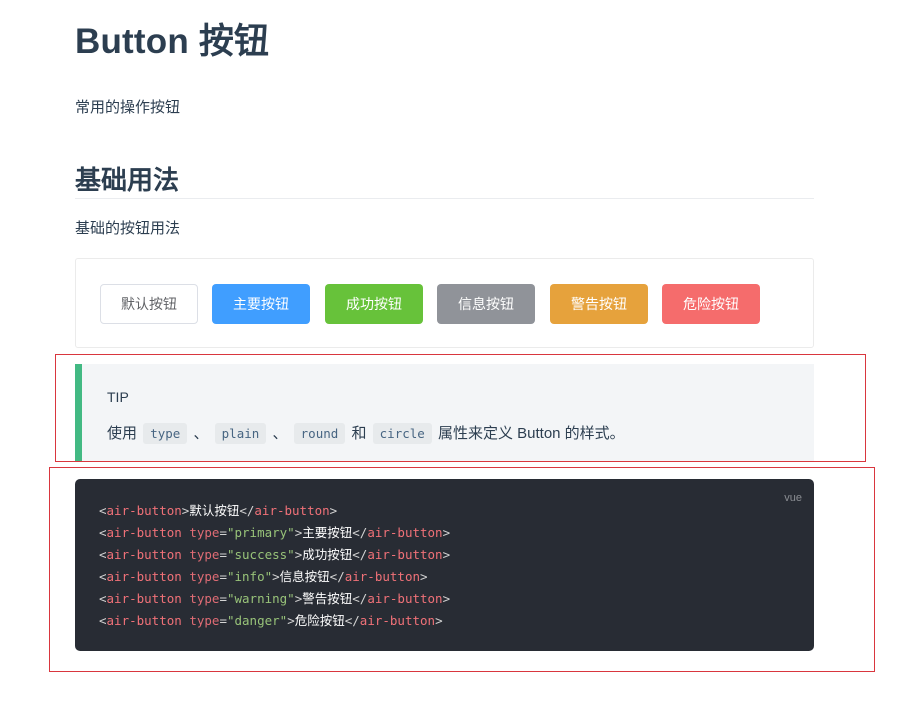 Image resolution: width=923 pixels, height=721 pixels. I want to click on code-string: "primary", so click(260, 532).